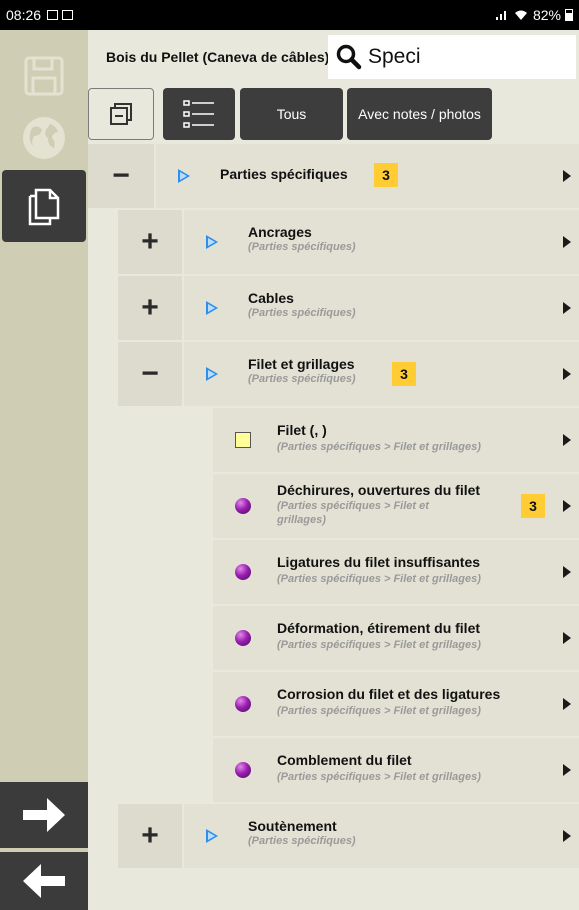 The height and width of the screenshot is (910, 579). What do you see at coordinates (520, 15) in the screenshot?
I see `wifi-icon` at bounding box center [520, 15].